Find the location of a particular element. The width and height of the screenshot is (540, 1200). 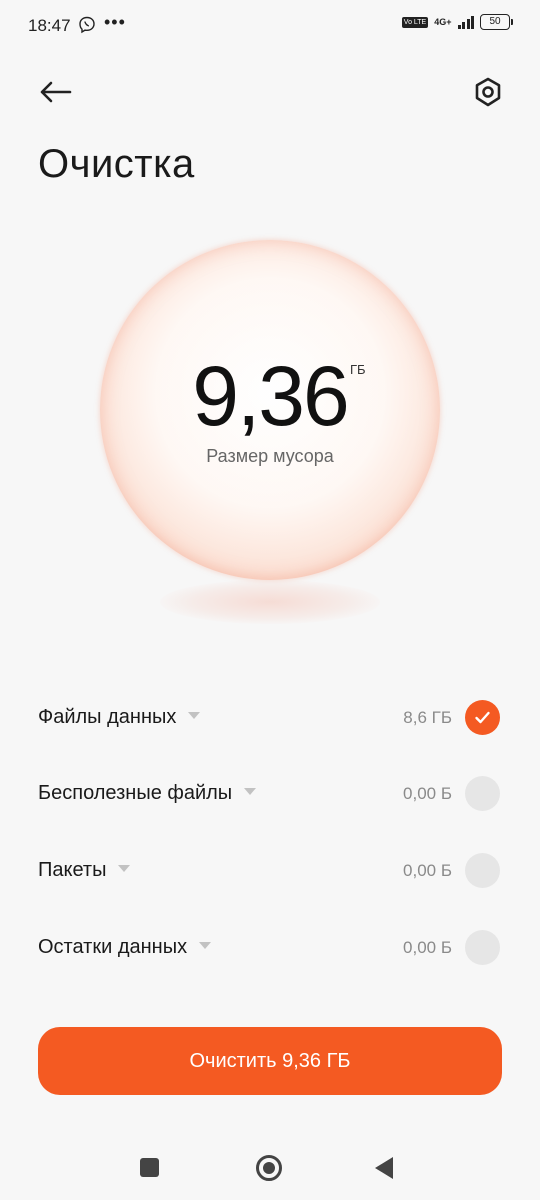

signal-icon is located at coordinates (465, 22).